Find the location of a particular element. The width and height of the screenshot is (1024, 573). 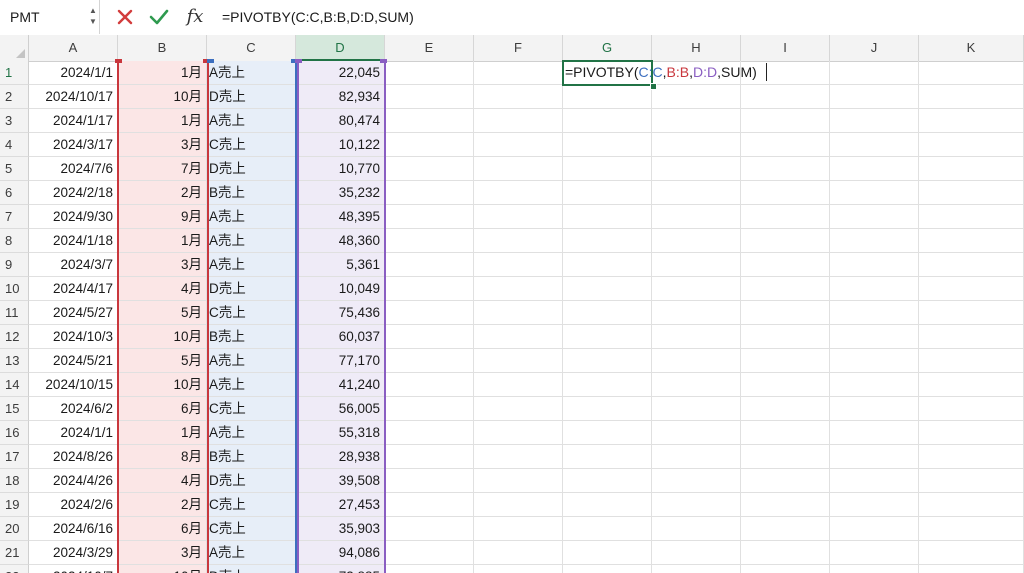

cell-h10 is located at coordinates (696, 289).